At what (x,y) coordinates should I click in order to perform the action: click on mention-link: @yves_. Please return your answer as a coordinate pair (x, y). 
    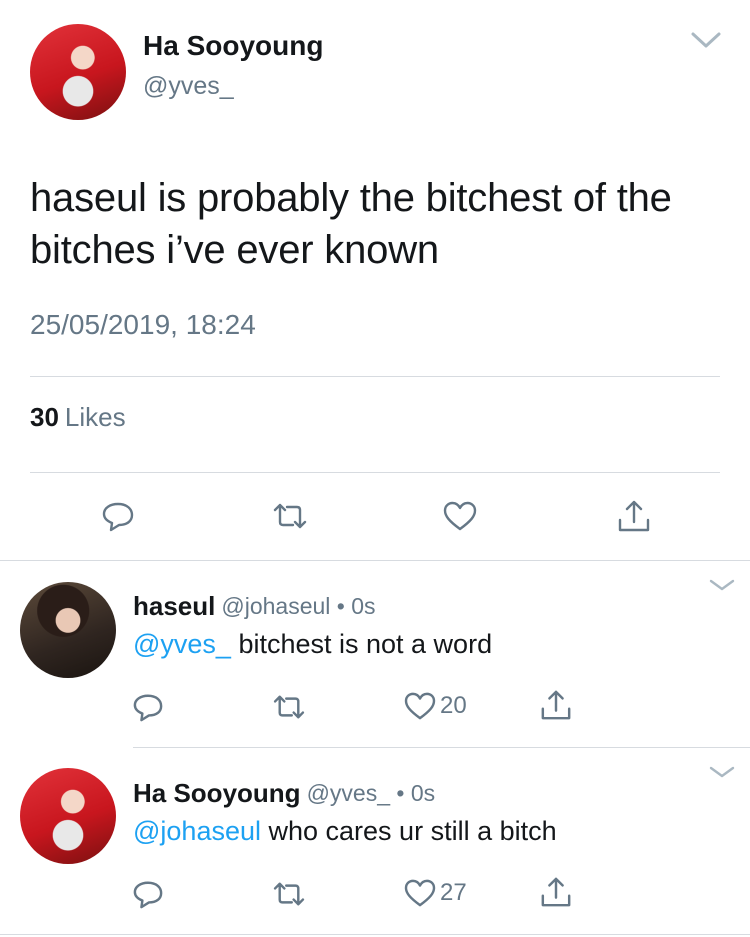
    Looking at the image, I should click on (182, 644).